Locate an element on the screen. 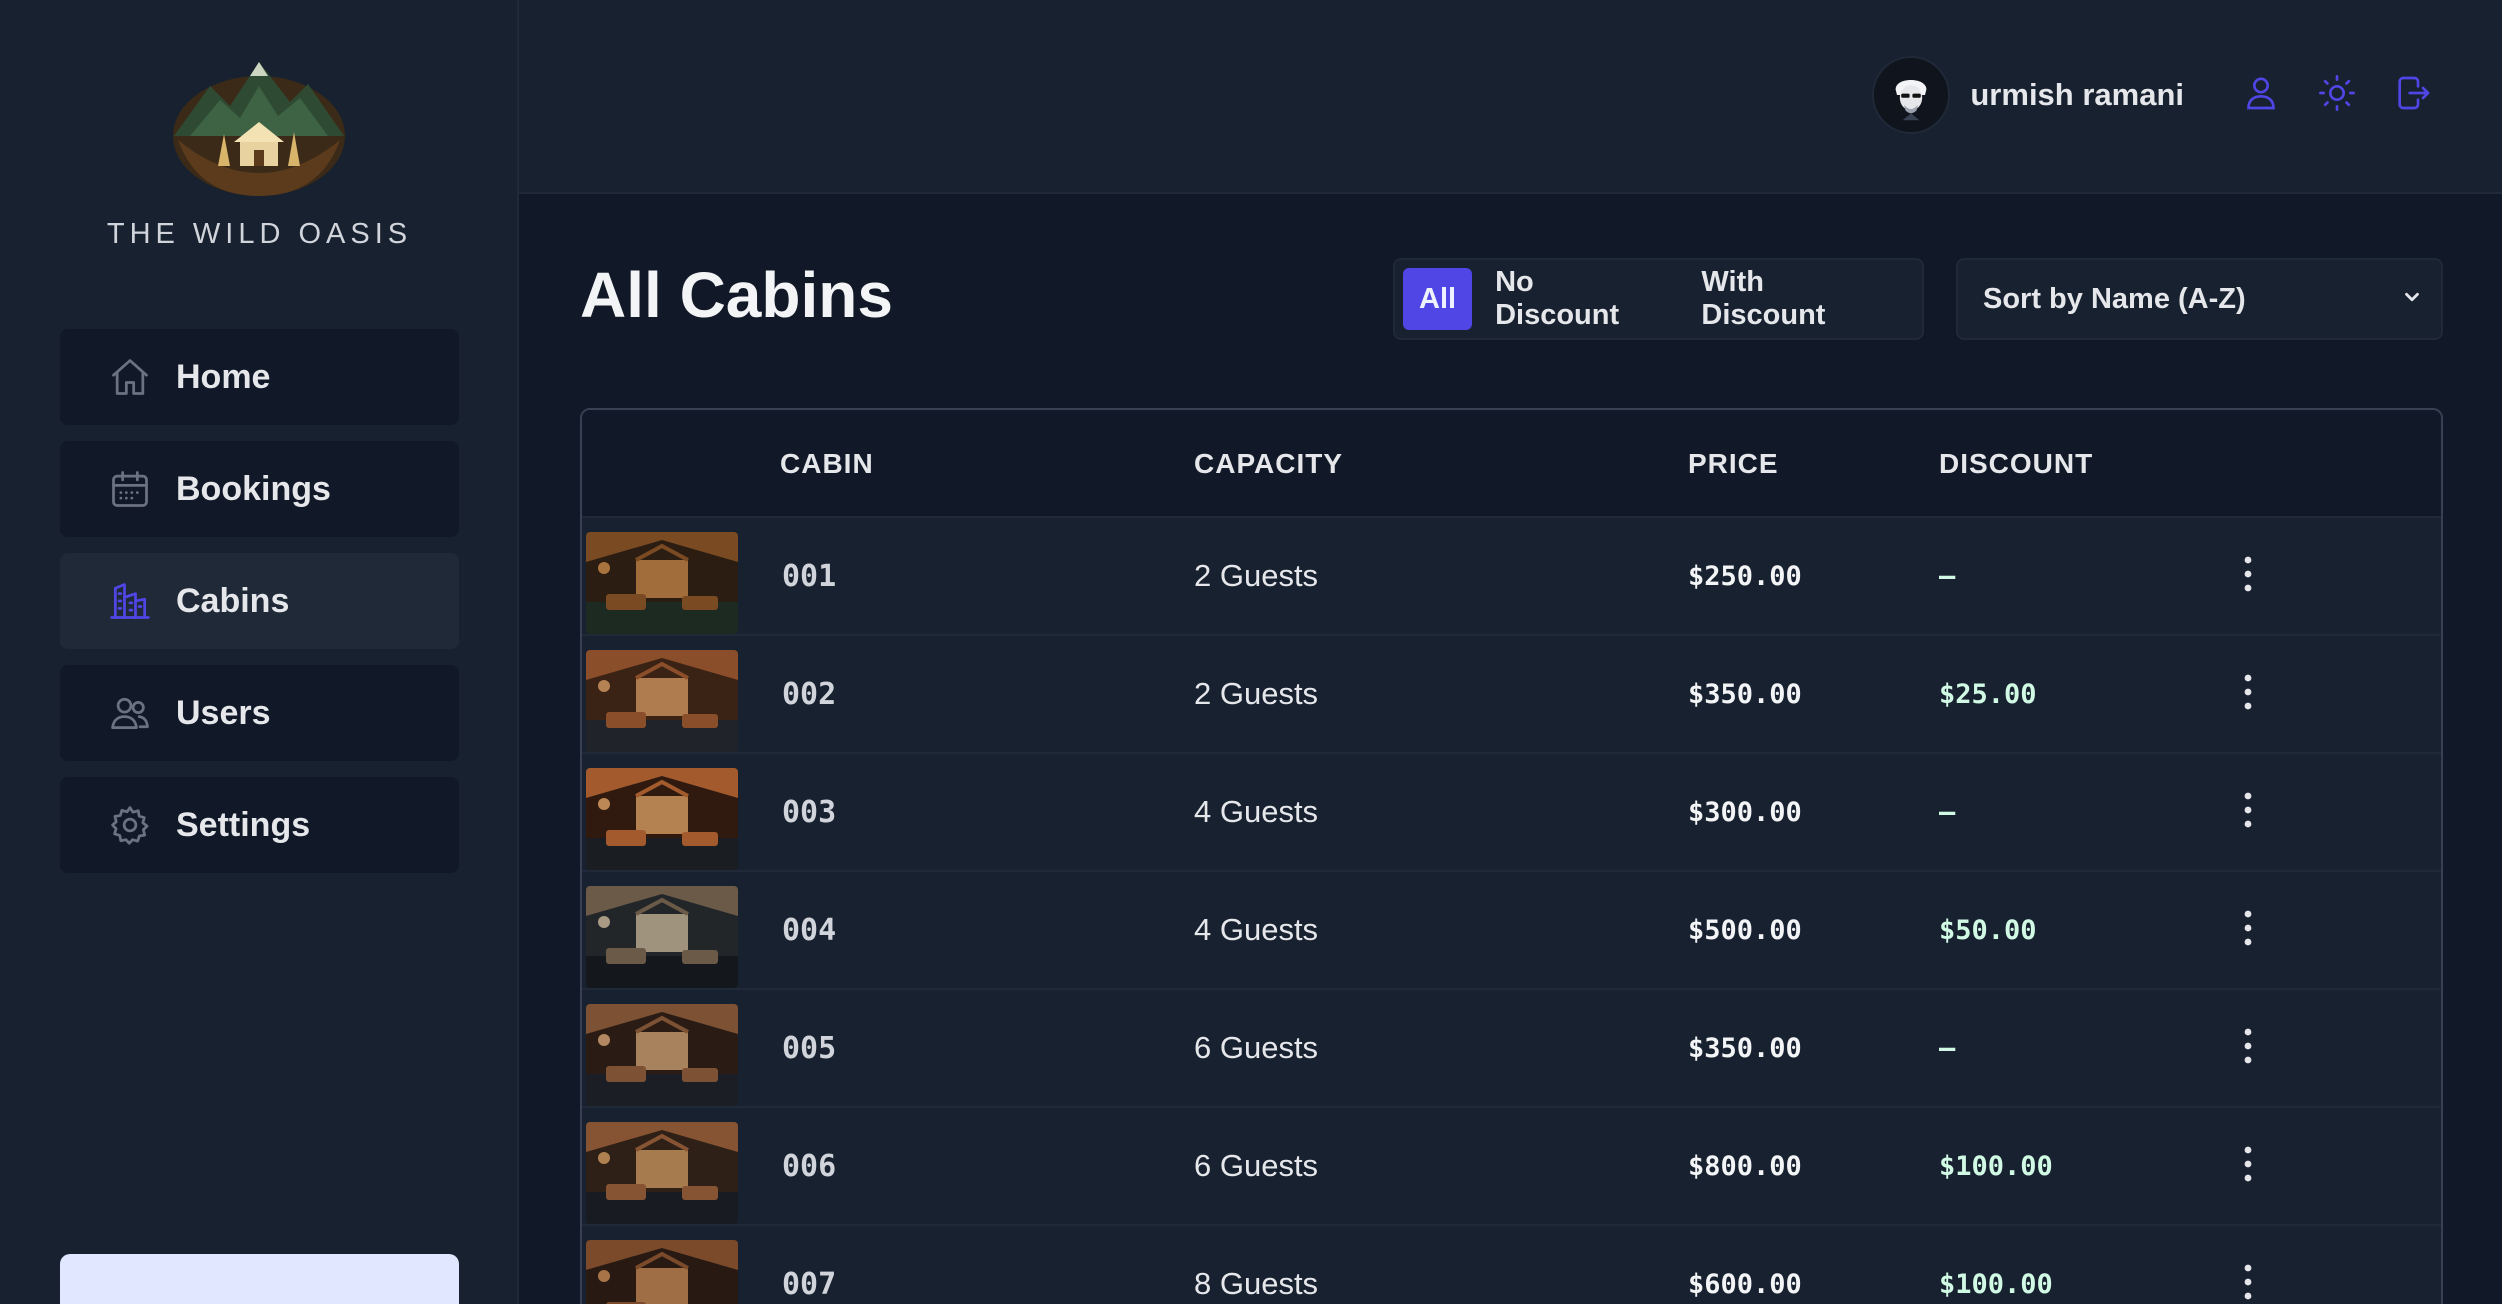  cabin-price: $250.00 is located at coordinates (1745, 576).